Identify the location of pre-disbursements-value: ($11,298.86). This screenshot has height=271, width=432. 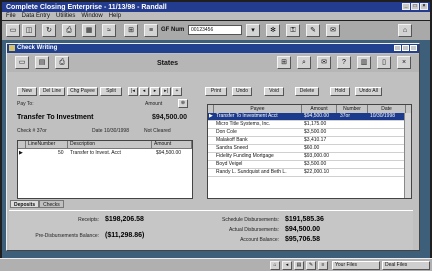
(125, 235).